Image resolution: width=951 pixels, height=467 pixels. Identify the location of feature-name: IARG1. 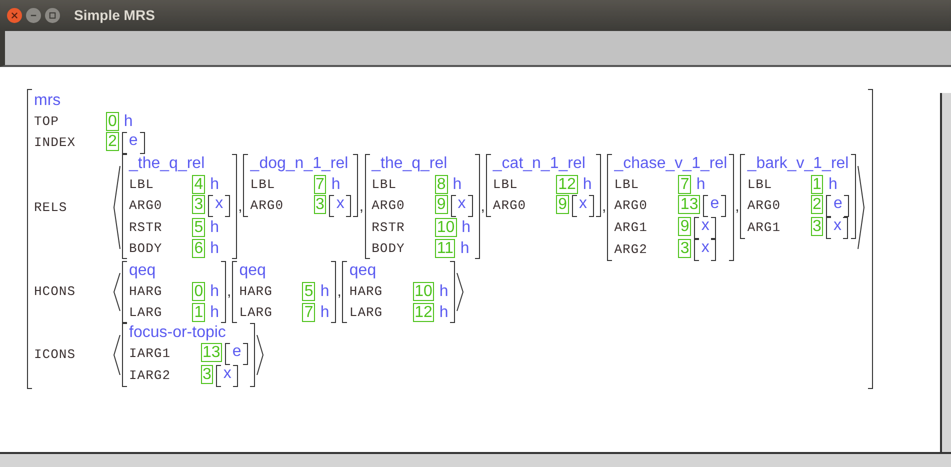
(150, 354).